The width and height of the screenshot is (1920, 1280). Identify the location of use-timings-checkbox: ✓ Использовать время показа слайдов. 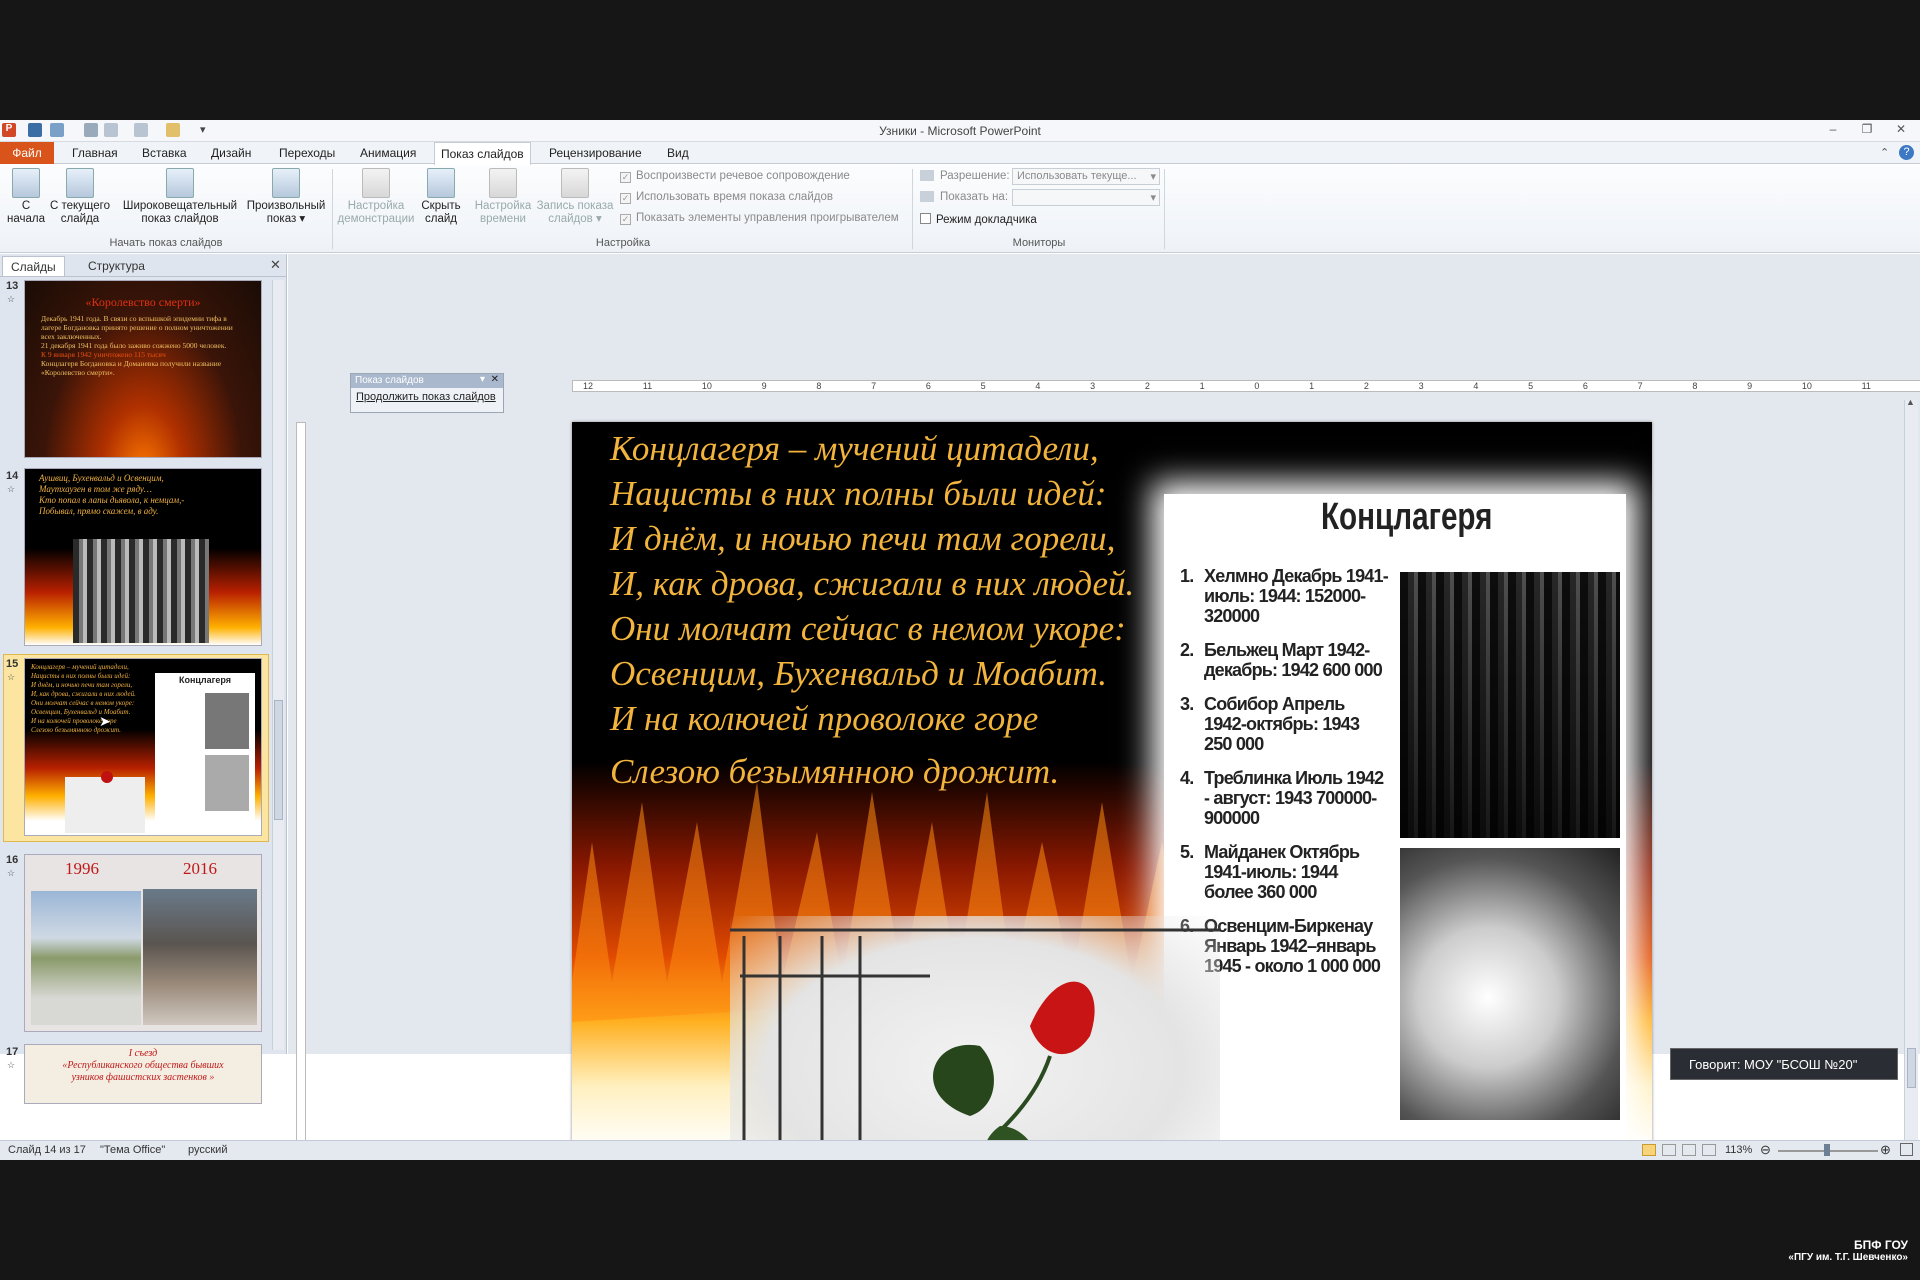
(726, 197).